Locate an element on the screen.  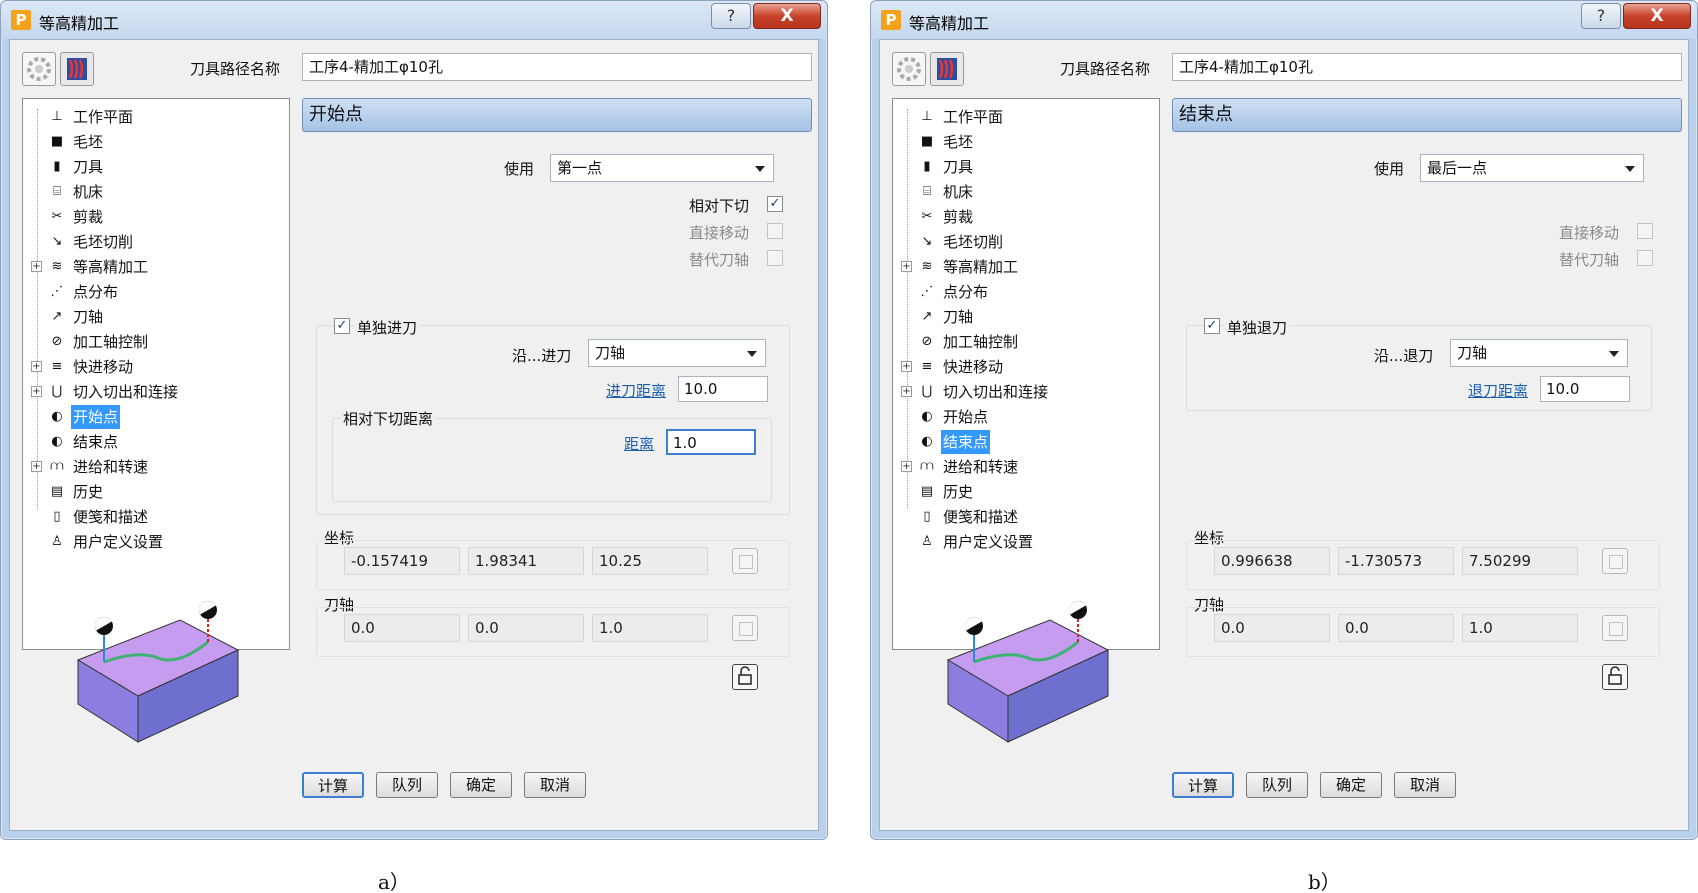
point-distribution-icon: ⋰ is located at coordinates (57, 291).